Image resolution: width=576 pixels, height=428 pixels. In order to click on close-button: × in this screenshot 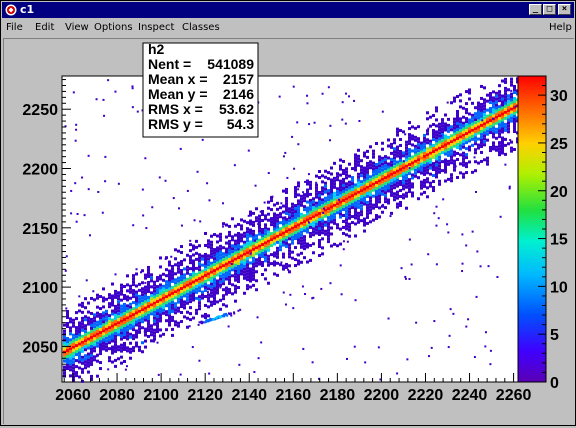, I will do `click(564, 9)`.